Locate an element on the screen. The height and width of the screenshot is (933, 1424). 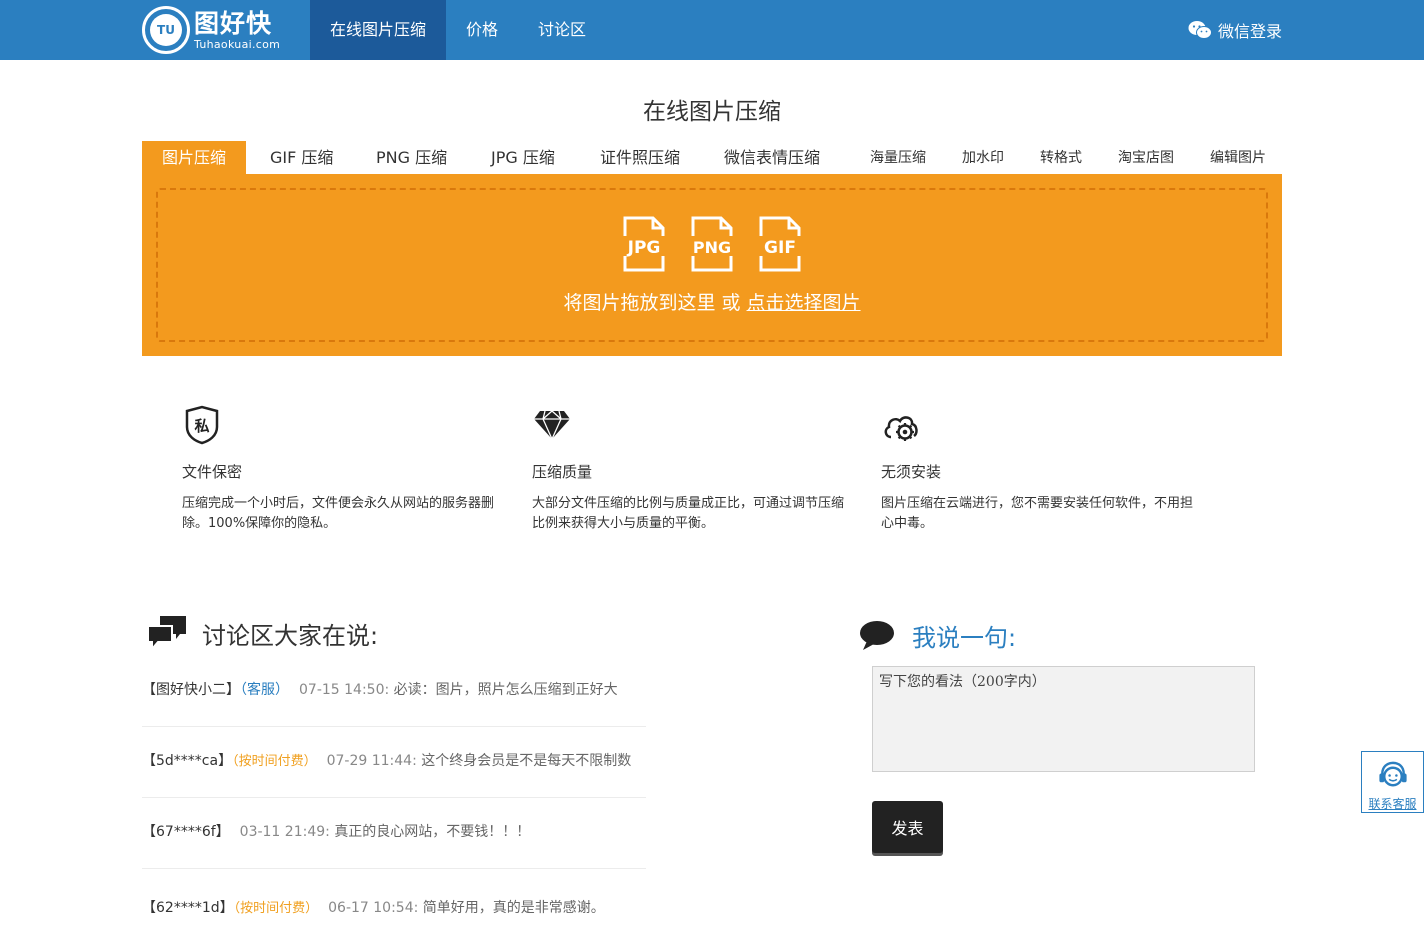
diamond-icon is located at coordinates (552, 425).